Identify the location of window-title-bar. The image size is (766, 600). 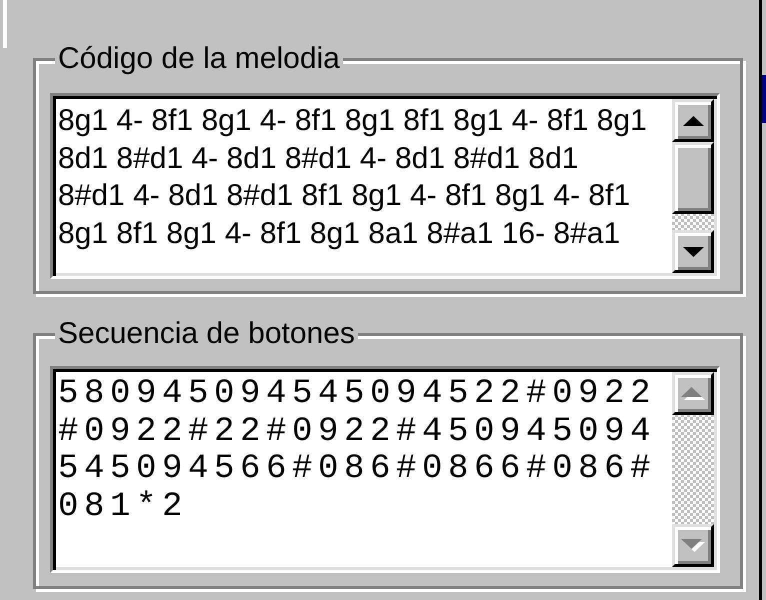
(764, 99).